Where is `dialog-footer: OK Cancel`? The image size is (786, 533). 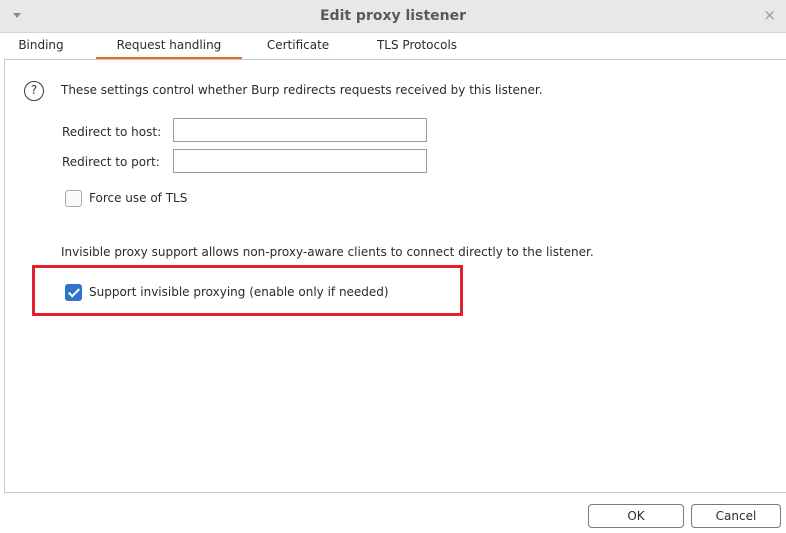
dialog-footer: OK Cancel is located at coordinates (393, 513).